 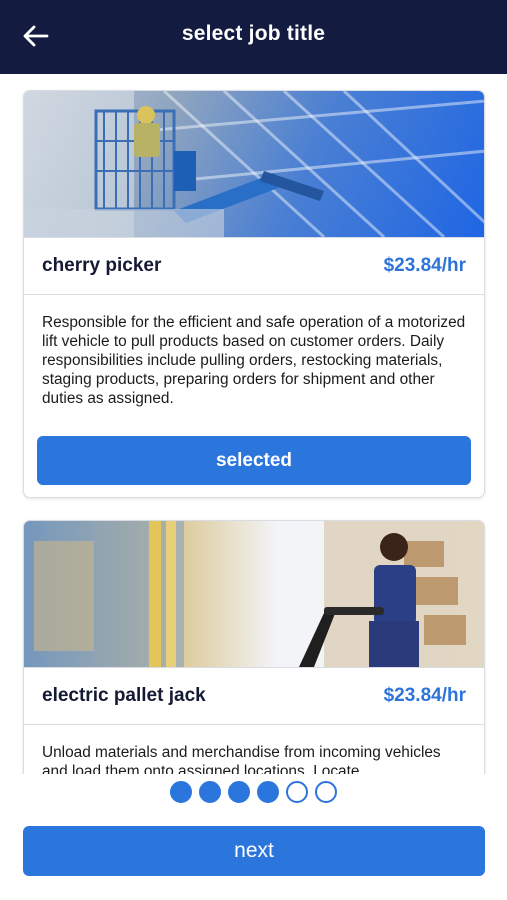 I want to click on job-name: electric pallet jack, so click(x=124, y=695).